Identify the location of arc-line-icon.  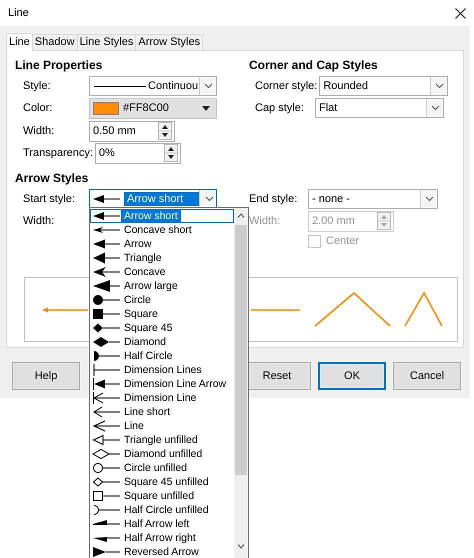
(106, 510).